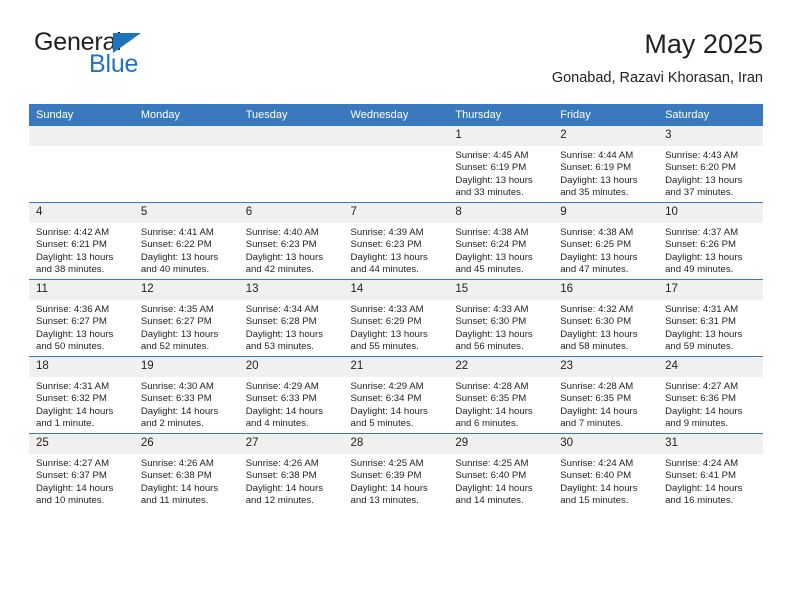  Describe the element at coordinates (177, 386) in the screenshot. I see `sunrise-text: Sunrise: 4:30 AM` at that location.